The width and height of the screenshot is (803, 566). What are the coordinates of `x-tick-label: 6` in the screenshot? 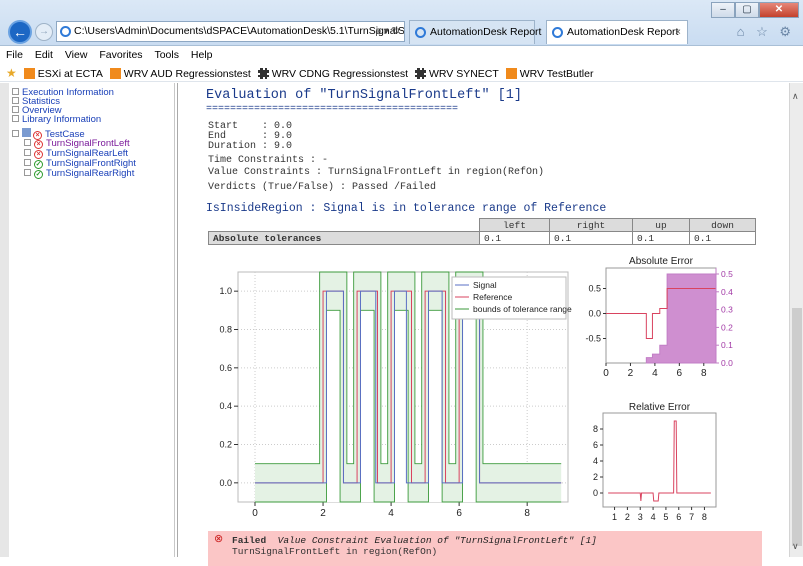 It's located at (459, 513).